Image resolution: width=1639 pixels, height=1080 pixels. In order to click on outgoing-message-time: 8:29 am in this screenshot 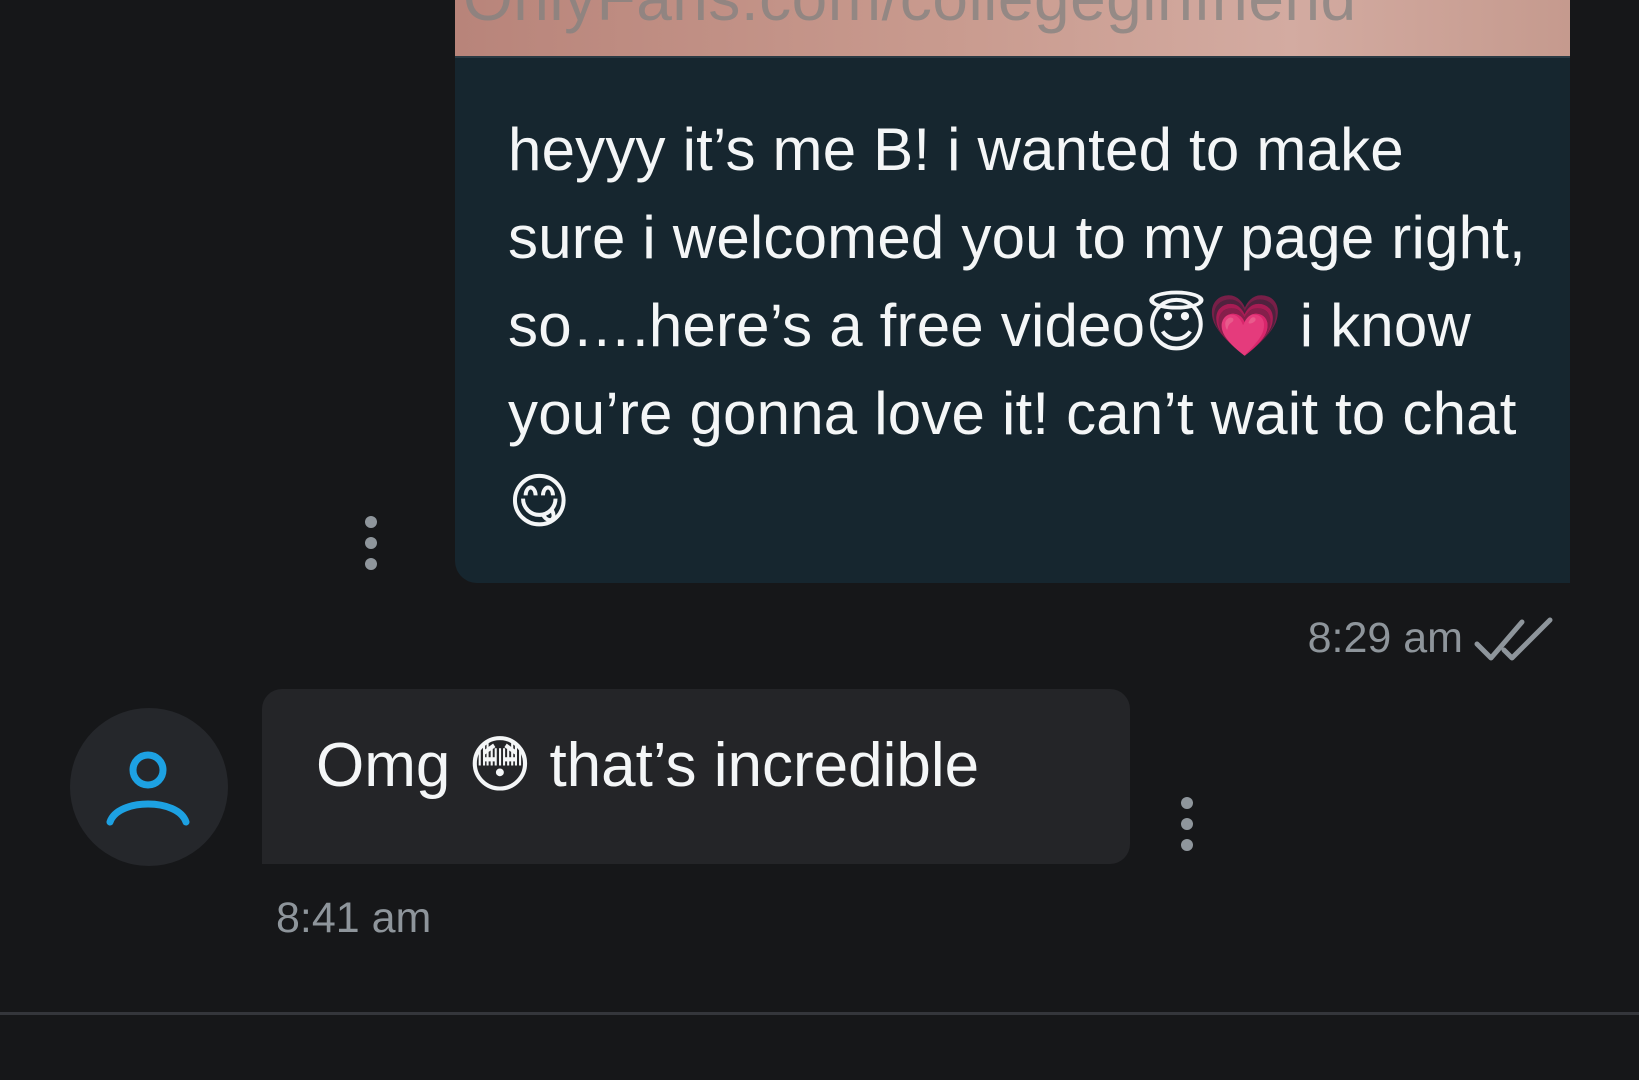, I will do `click(1385, 638)`.